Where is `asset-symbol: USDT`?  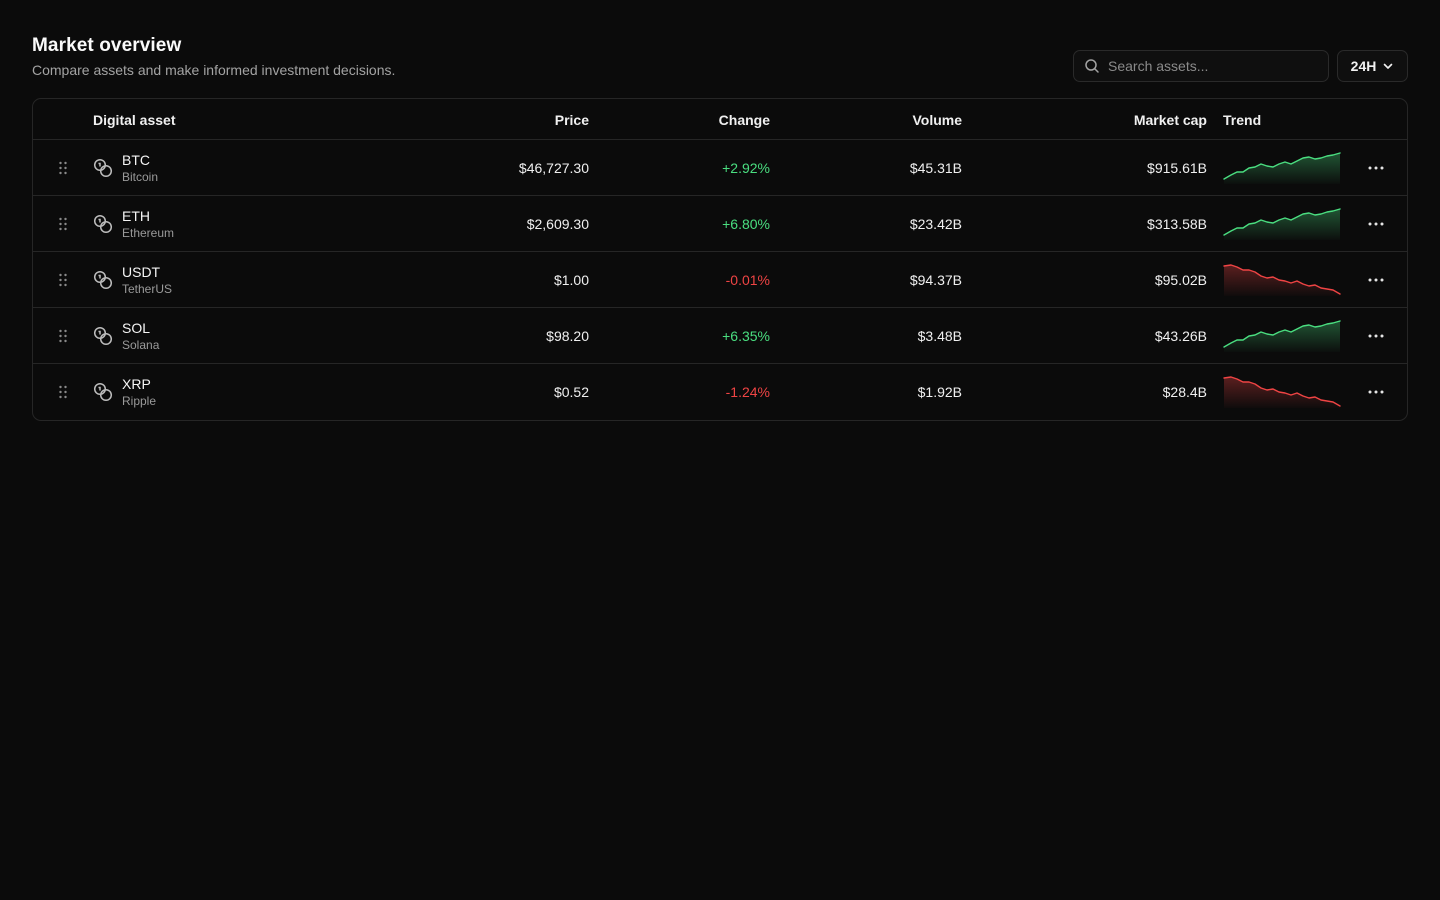
asset-symbol: USDT is located at coordinates (141, 272).